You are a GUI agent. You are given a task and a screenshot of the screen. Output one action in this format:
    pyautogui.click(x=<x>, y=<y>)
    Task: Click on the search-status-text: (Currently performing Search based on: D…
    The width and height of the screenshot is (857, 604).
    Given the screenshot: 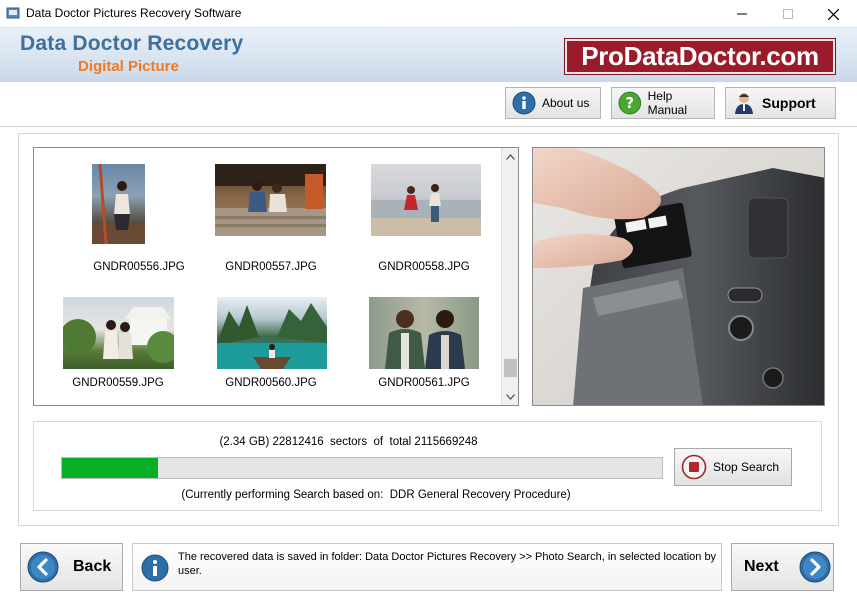 What is the action you would take?
    pyautogui.click(x=376, y=495)
    